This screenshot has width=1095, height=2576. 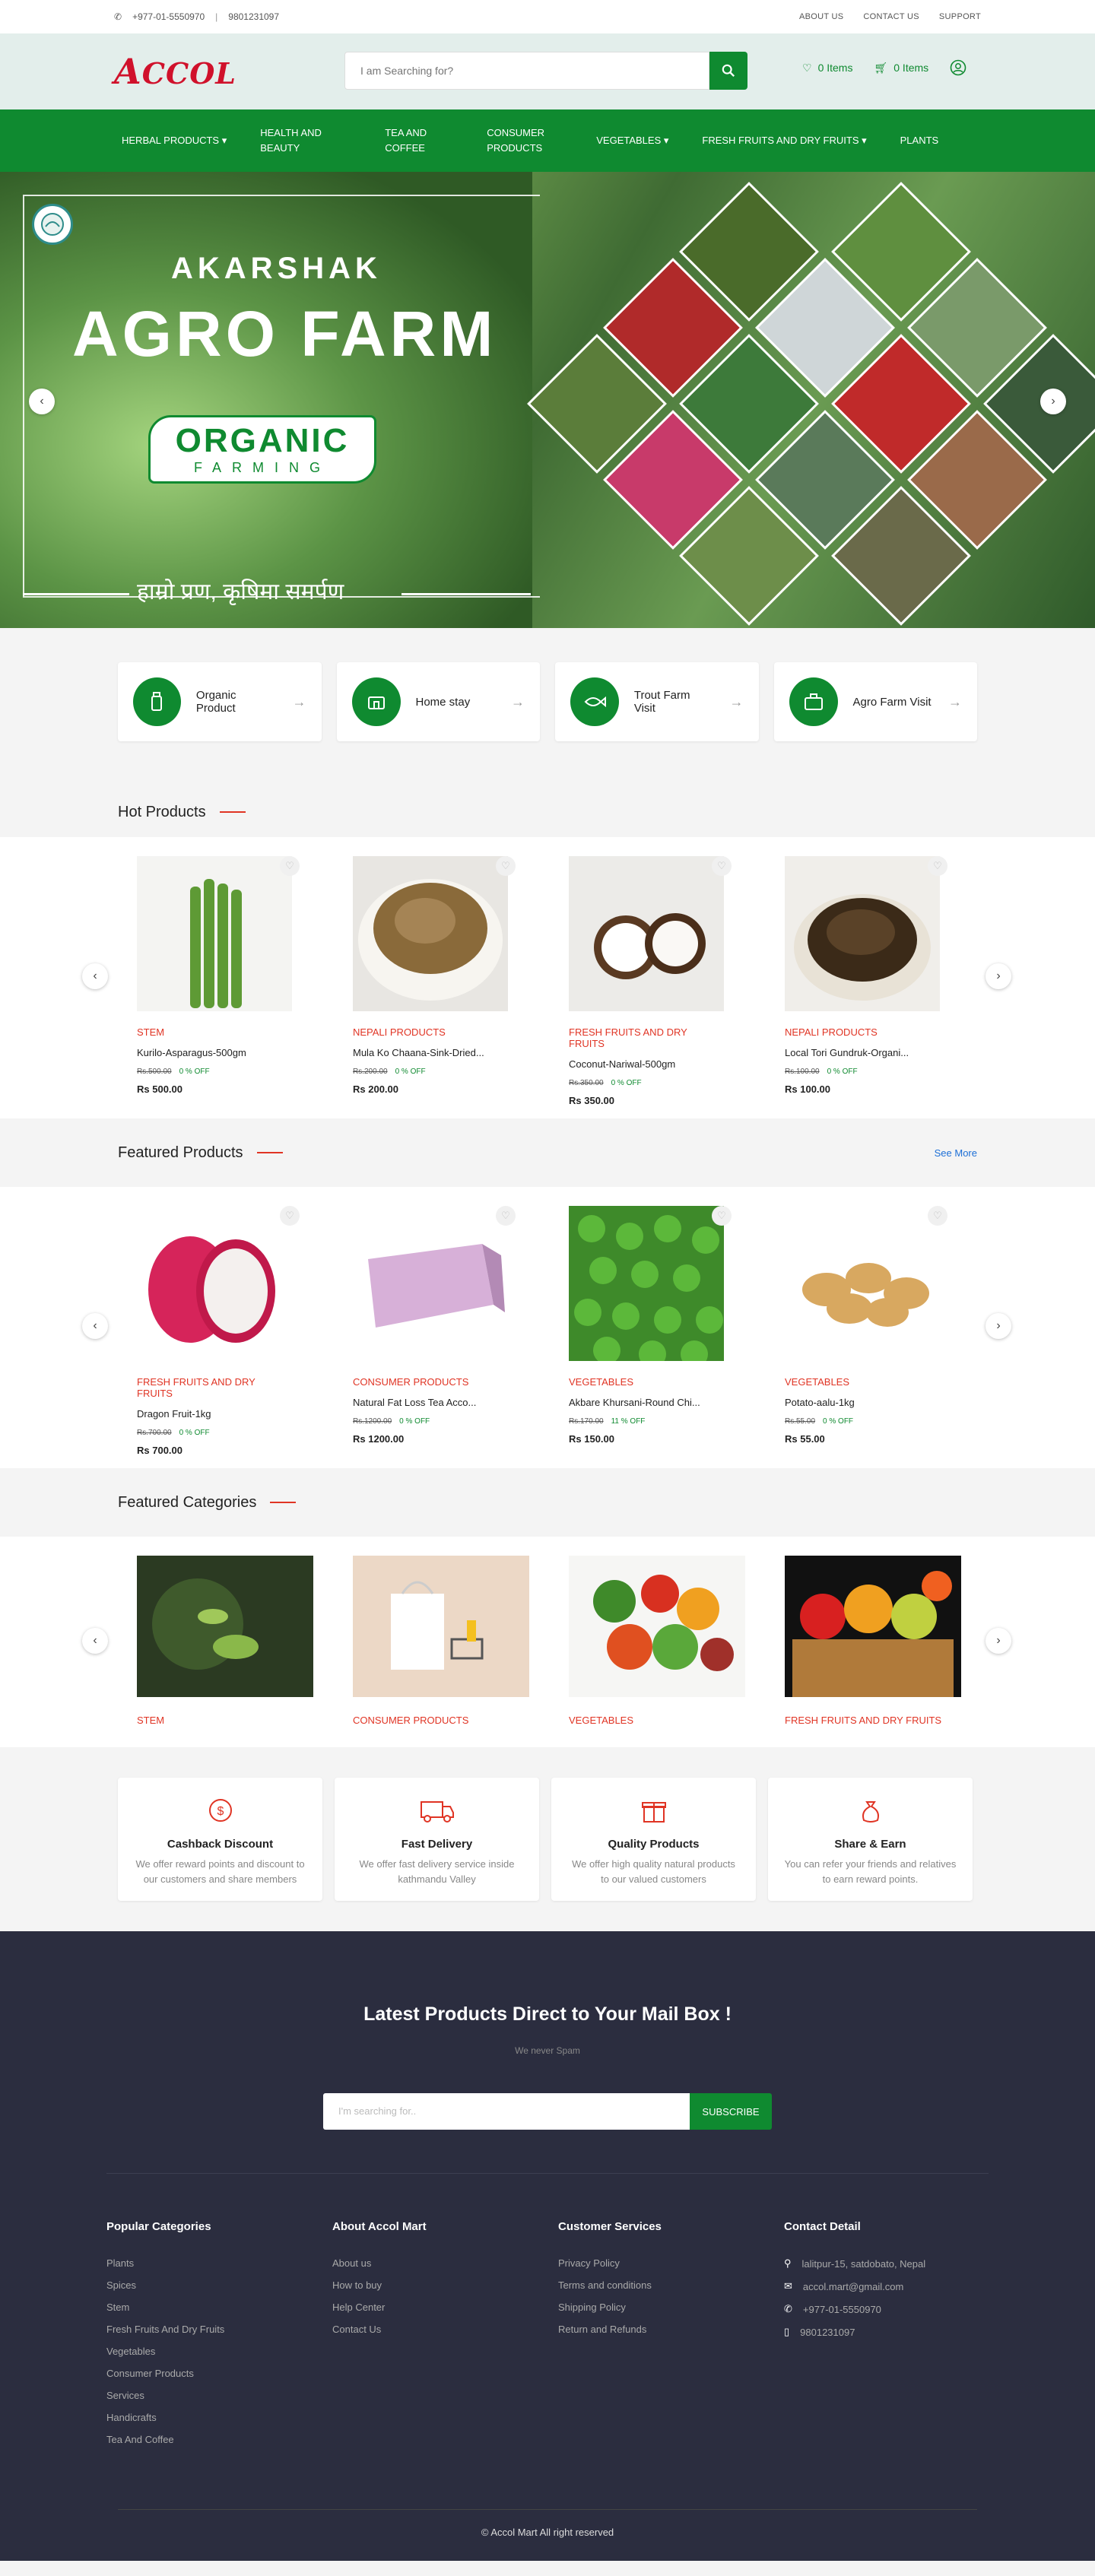 What do you see at coordinates (646, 1064) in the screenshot?
I see `product-name: Coconut-Nariwal-500gm` at bounding box center [646, 1064].